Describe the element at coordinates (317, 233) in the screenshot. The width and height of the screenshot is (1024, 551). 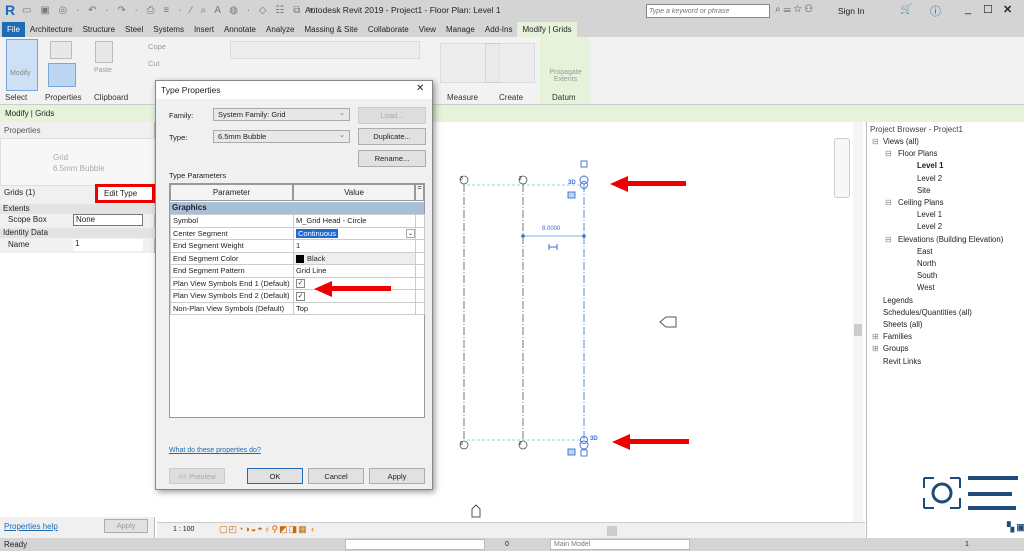
I see `center-segment-value: Continuous` at that location.